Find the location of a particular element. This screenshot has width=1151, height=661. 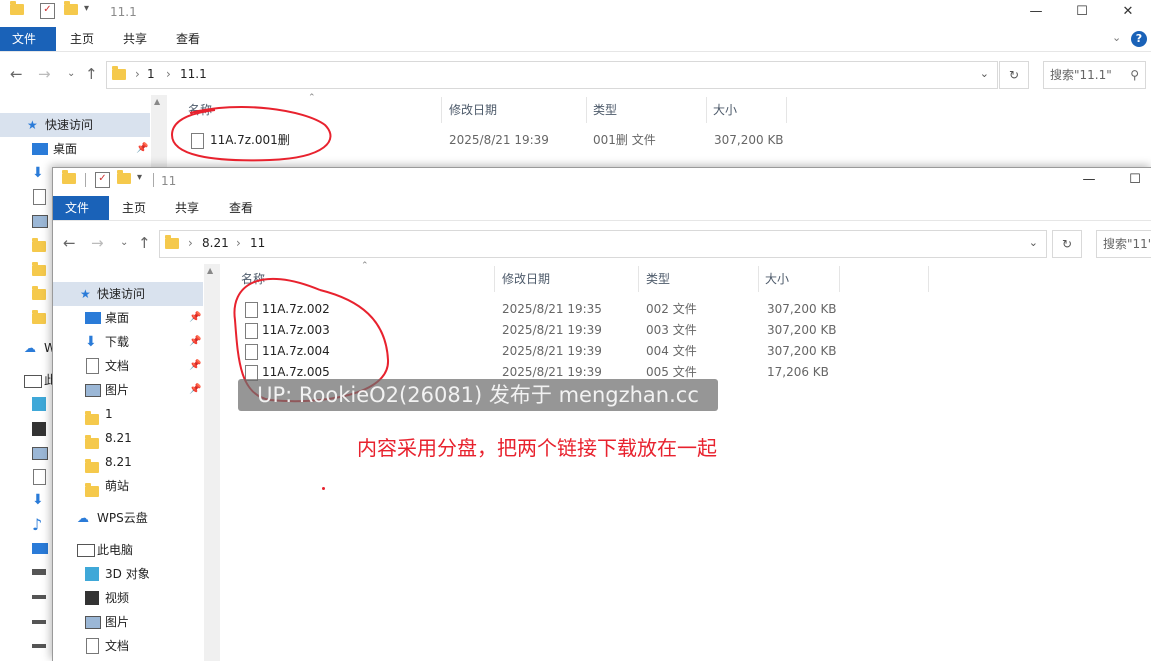

red-circle-annotations is located at coordinates (280, 254).